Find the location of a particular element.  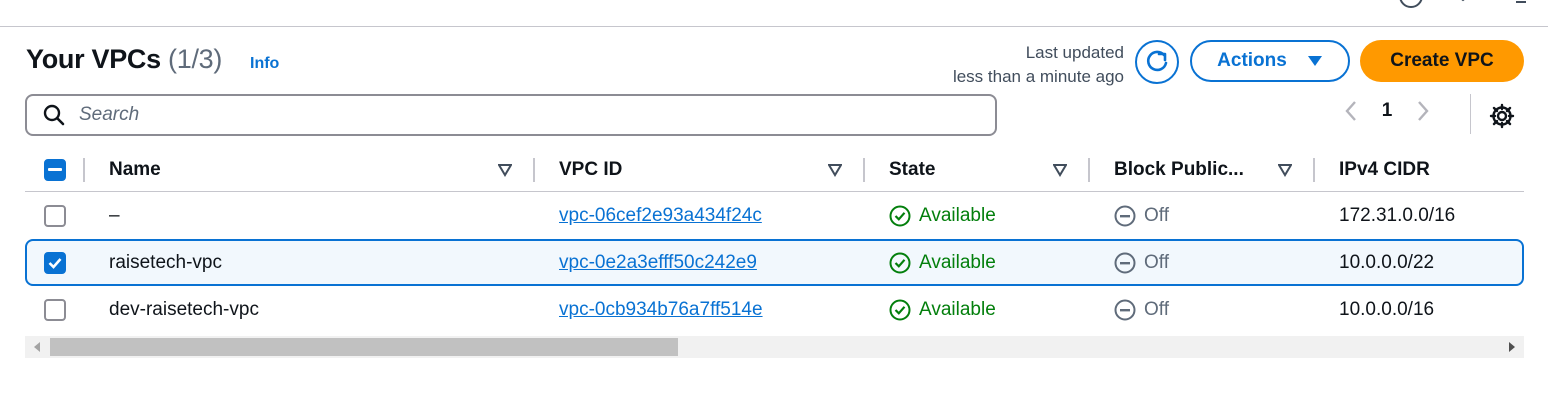

selection-count: (1/3) is located at coordinates (195, 59).